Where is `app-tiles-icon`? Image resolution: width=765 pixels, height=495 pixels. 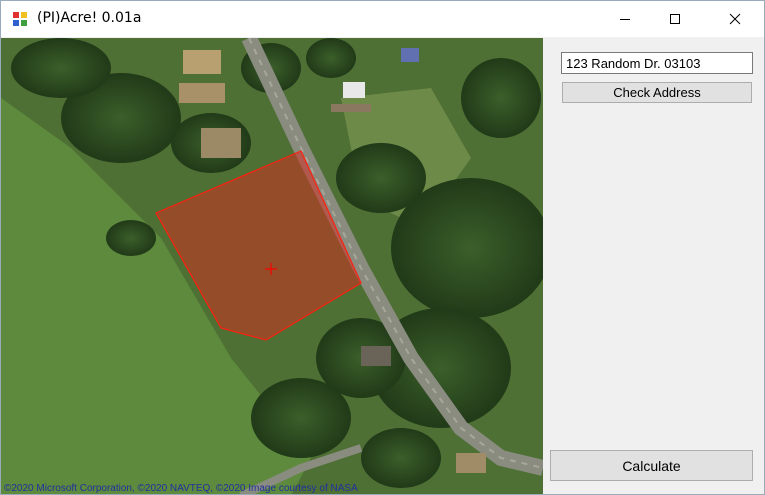 app-tiles-icon is located at coordinates (20, 19).